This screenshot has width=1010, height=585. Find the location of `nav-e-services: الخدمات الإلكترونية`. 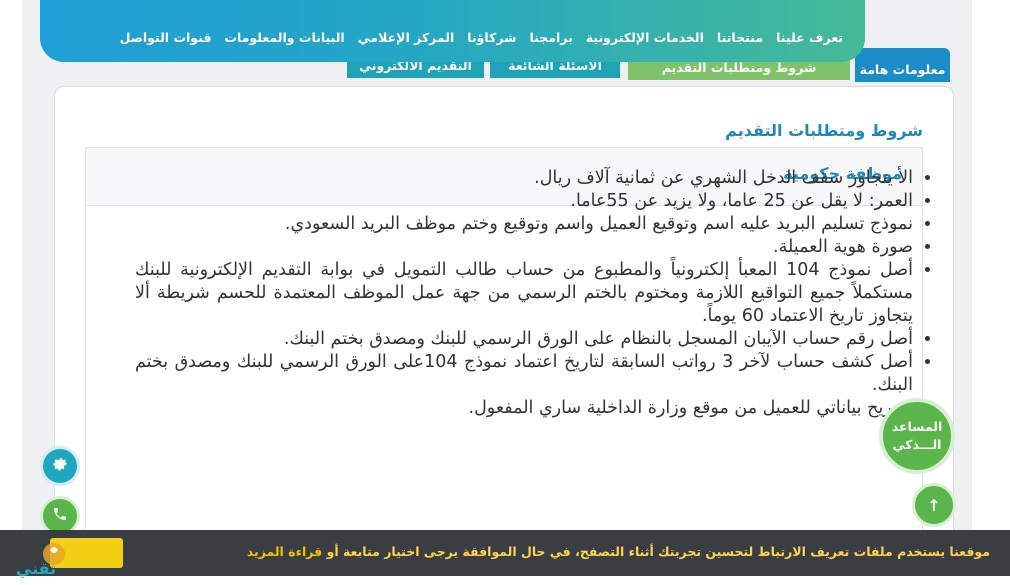

nav-e-services: الخدمات الإلكترونية is located at coordinates (645, 37).